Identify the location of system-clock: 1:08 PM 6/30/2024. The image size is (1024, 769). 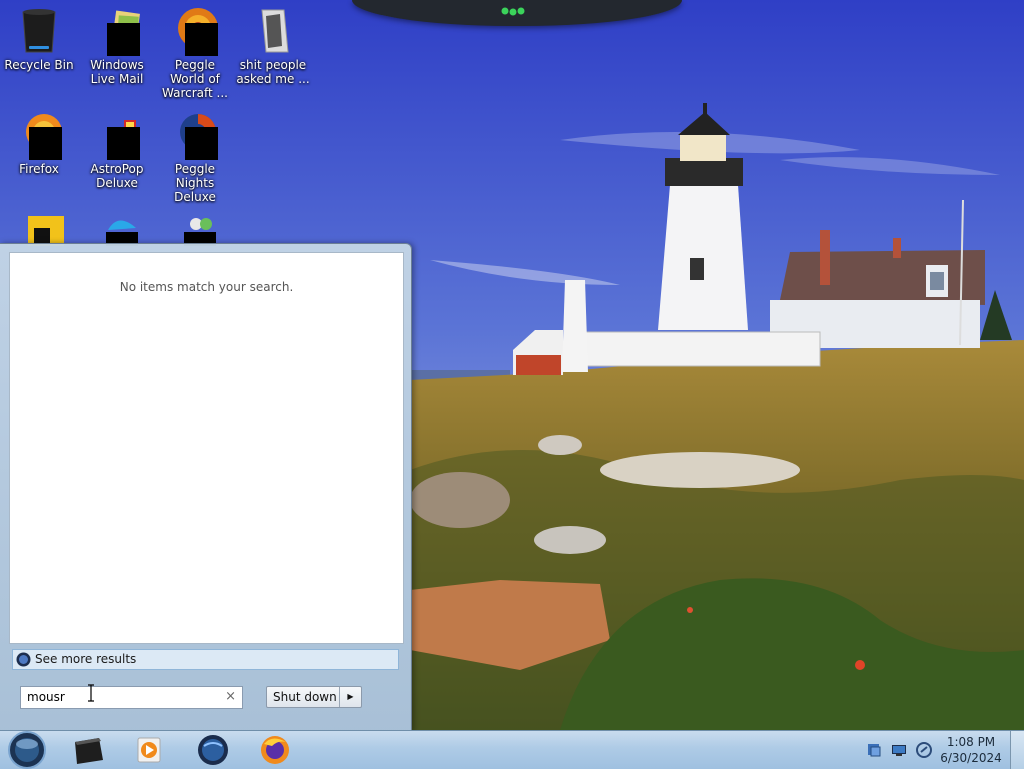
(971, 750).